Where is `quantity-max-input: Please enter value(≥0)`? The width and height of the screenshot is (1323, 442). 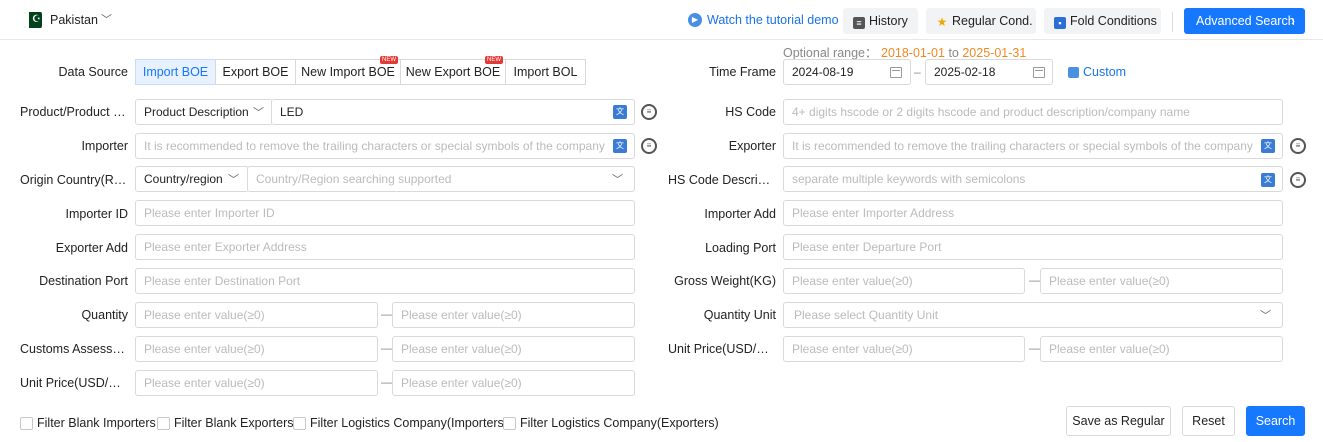
quantity-max-input: Please enter value(≥0) is located at coordinates (513, 315).